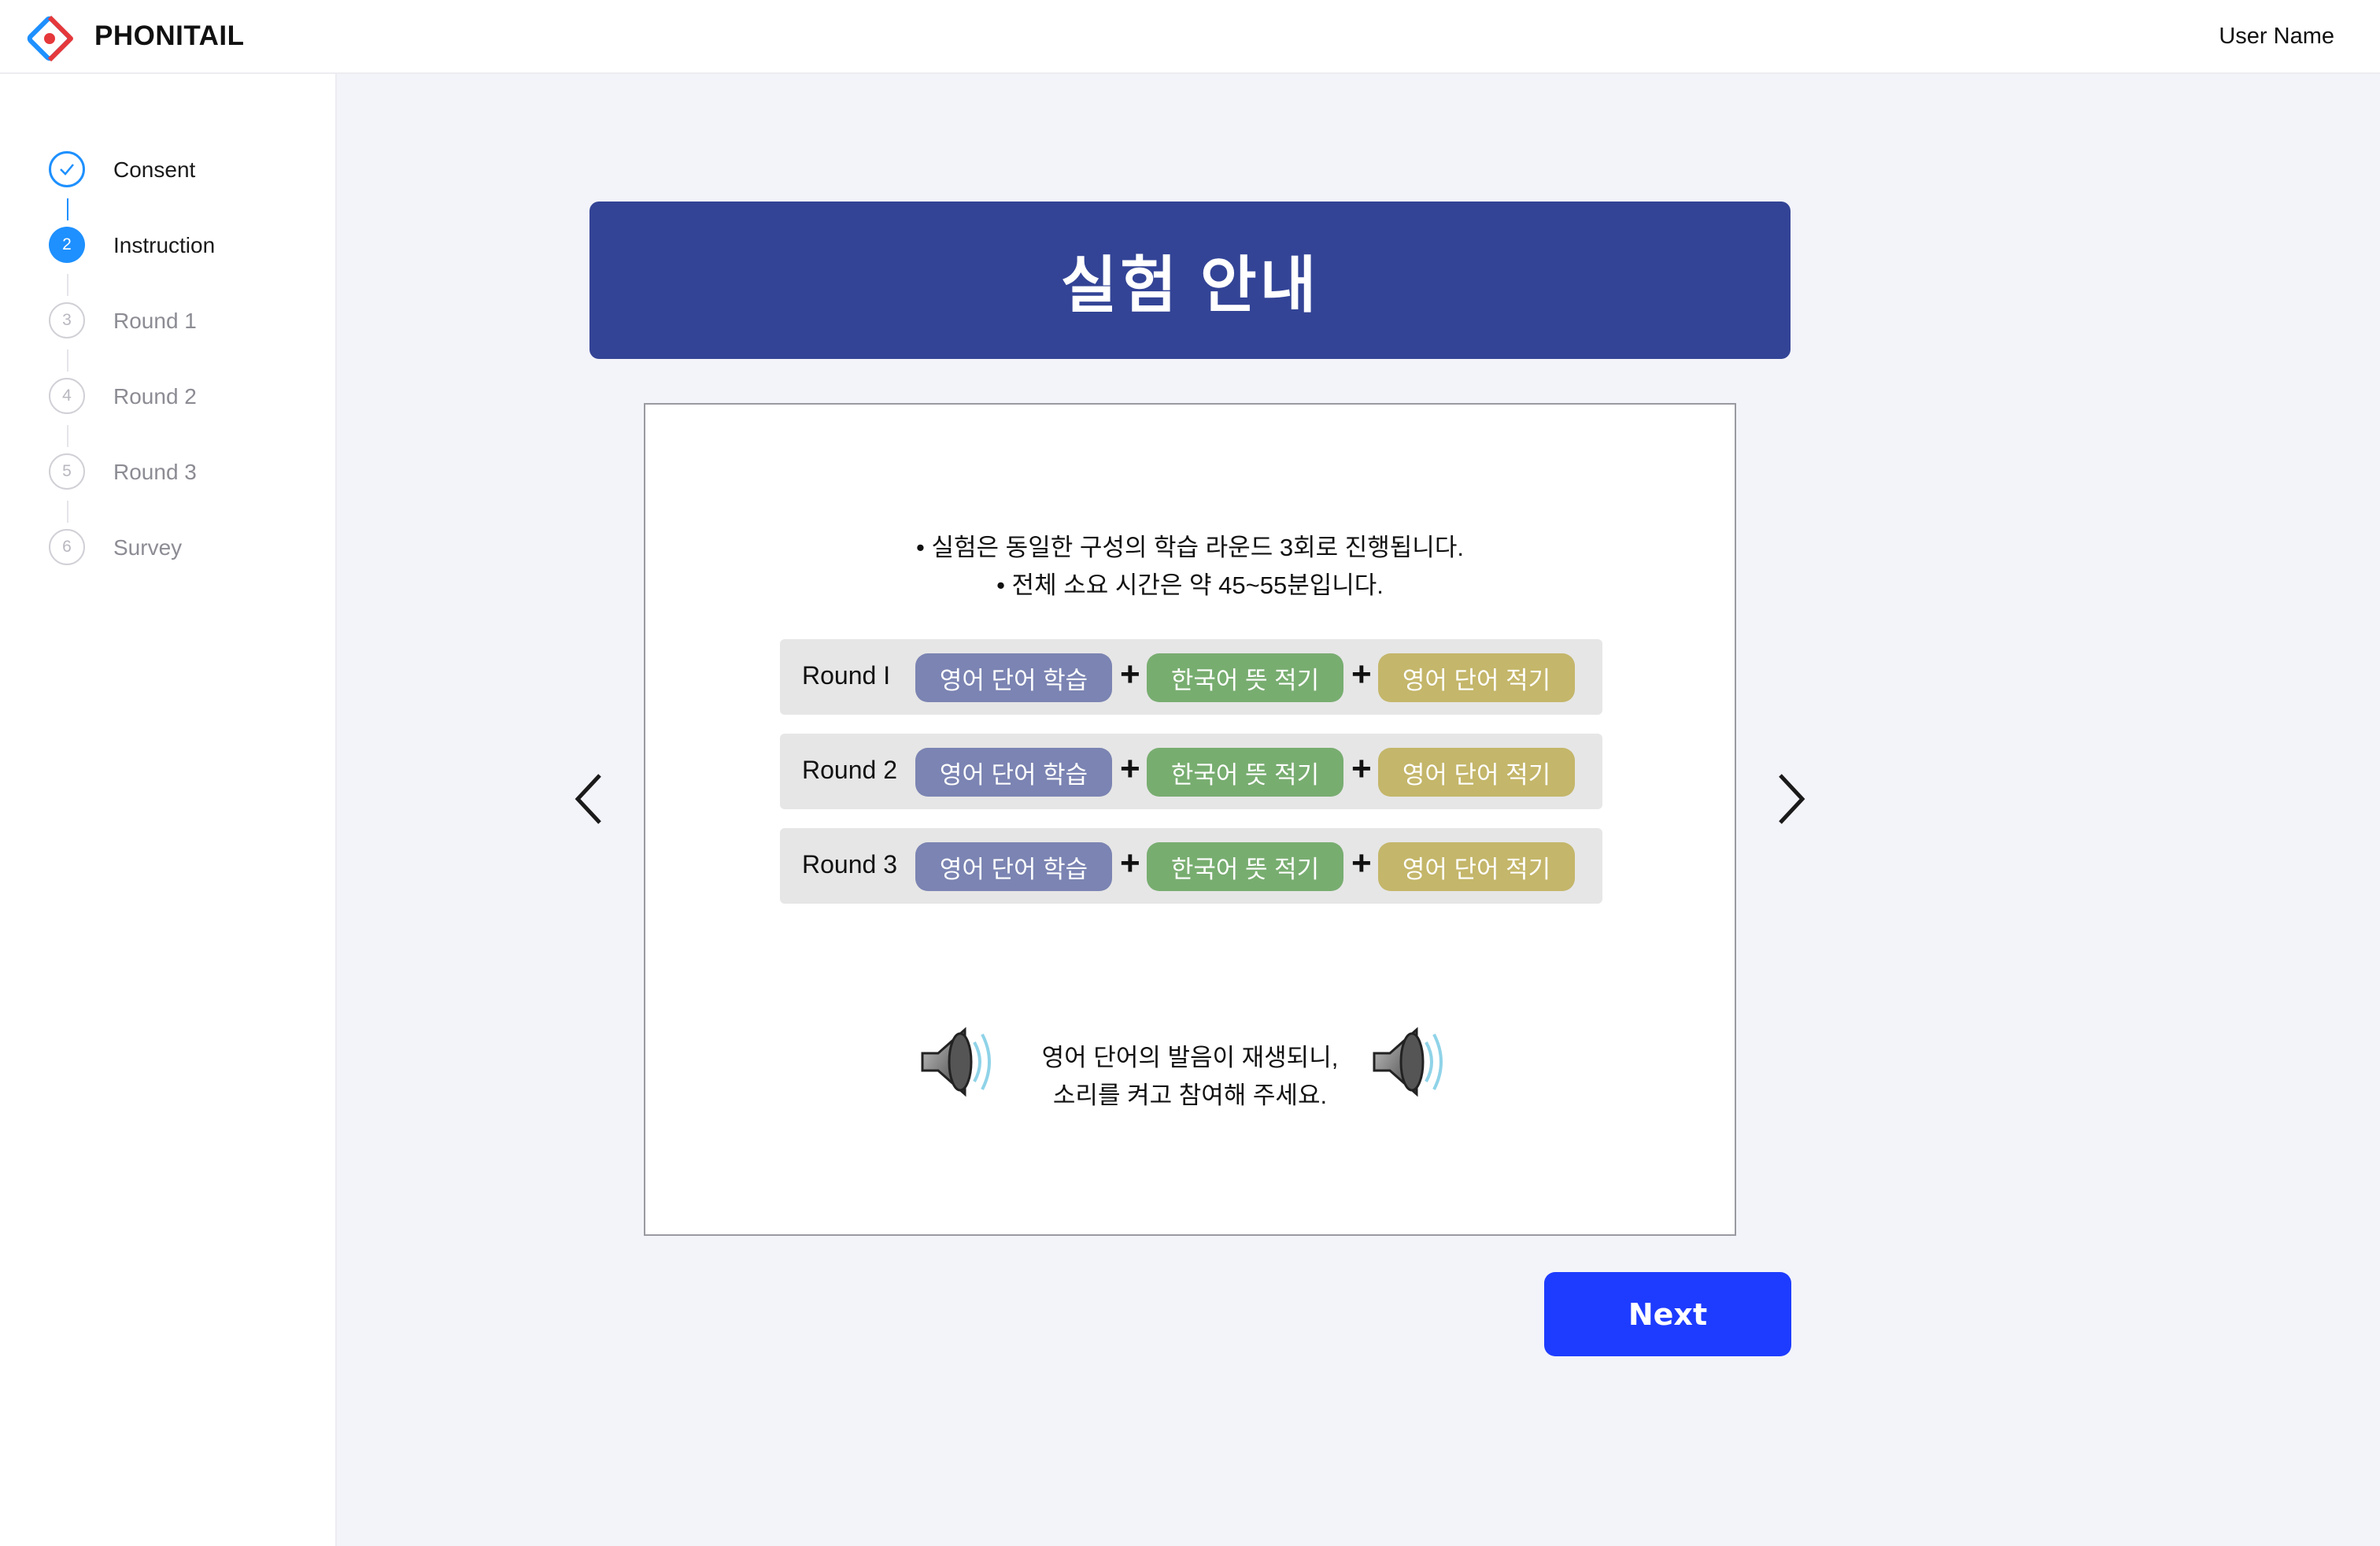 This screenshot has height=1546, width=2380. What do you see at coordinates (1190, 547) in the screenshot?
I see `instruction-bullet: • 실험은 동일한 구성의 학습 라운드 3회로 진행됩니다.` at bounding box center [1190, 547].